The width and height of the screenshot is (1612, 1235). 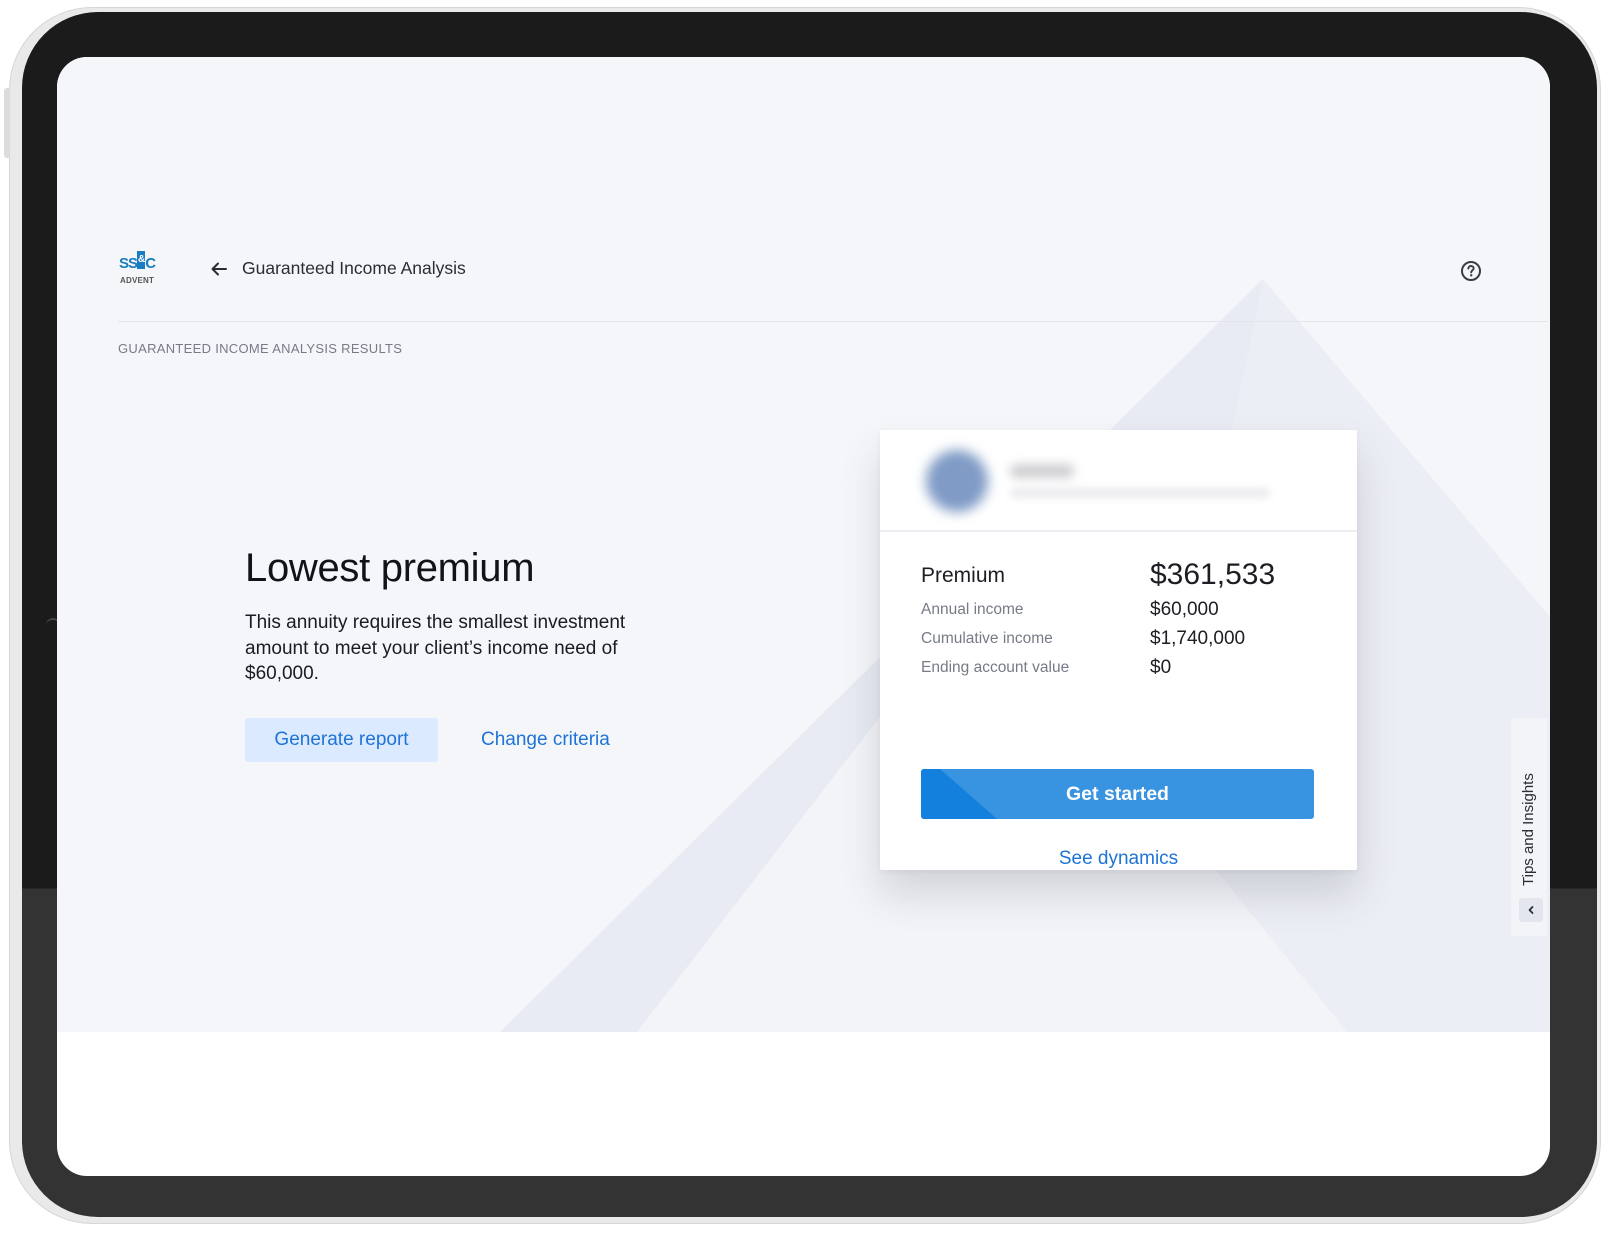 I want to click on metric-row-premium: Premium $361,533, so click(x=1118, y=572).